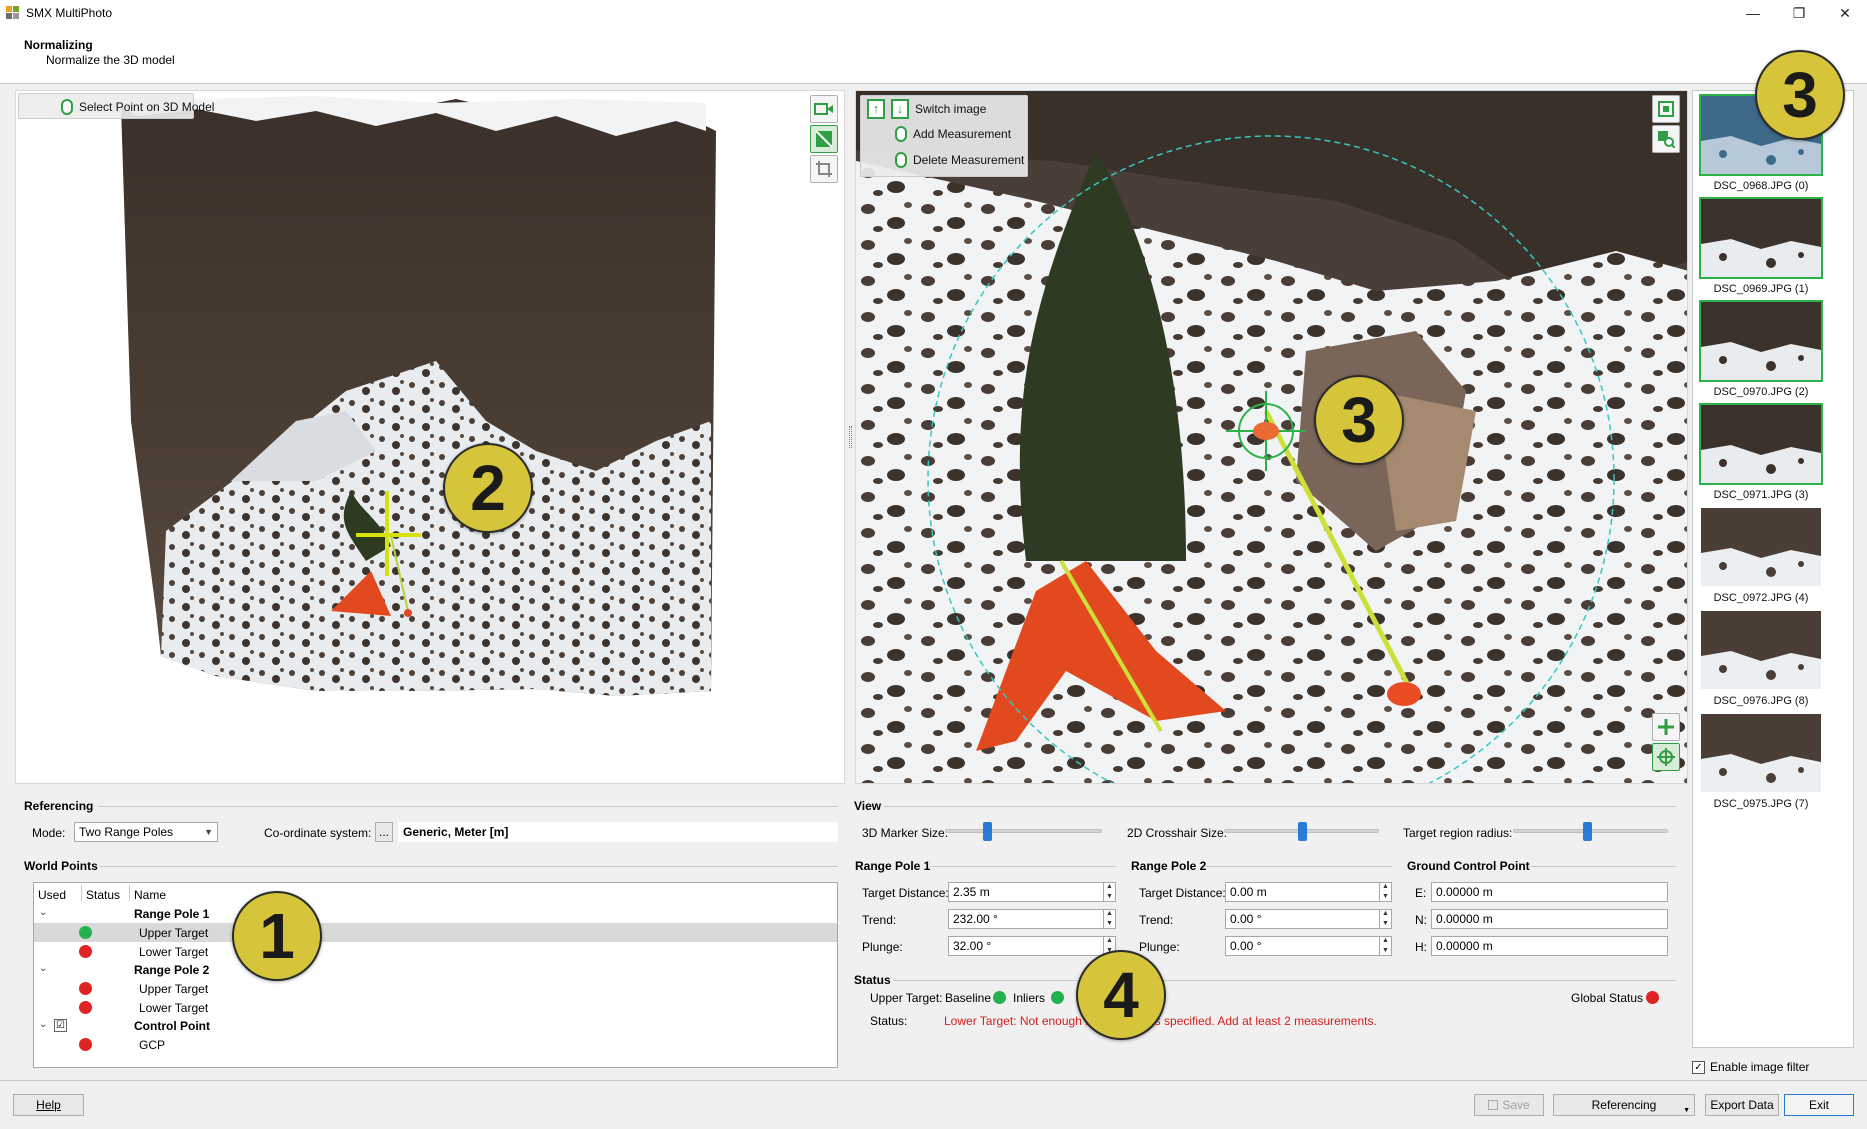  What do you see at coordinates (103, 895) in the screenshot?
I see `column-header-status: Status` at bounding box center [103, 895].